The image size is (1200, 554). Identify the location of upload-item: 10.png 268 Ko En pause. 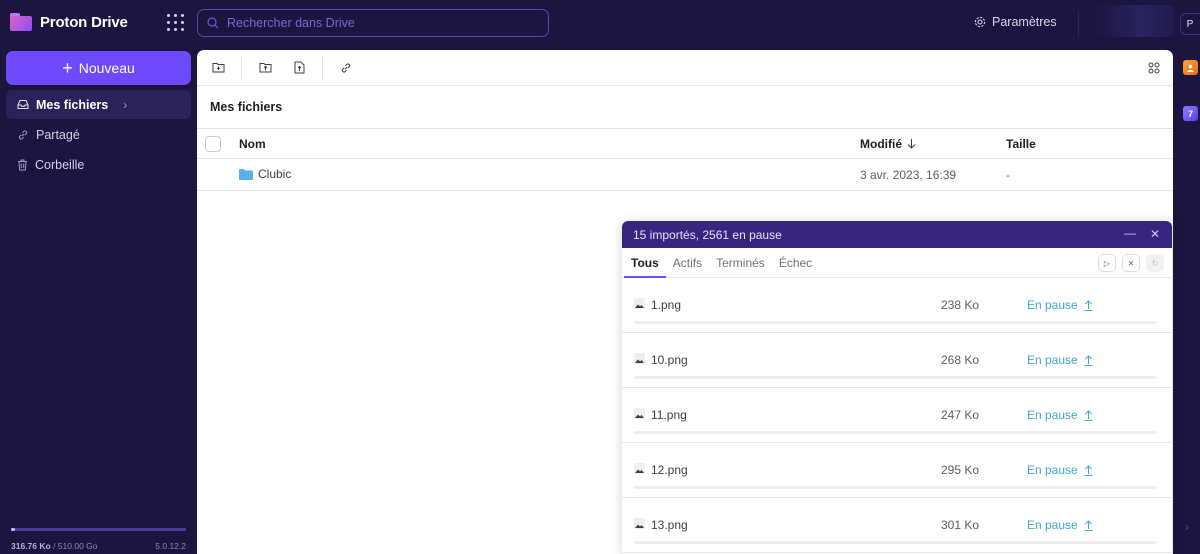
(897, 360).